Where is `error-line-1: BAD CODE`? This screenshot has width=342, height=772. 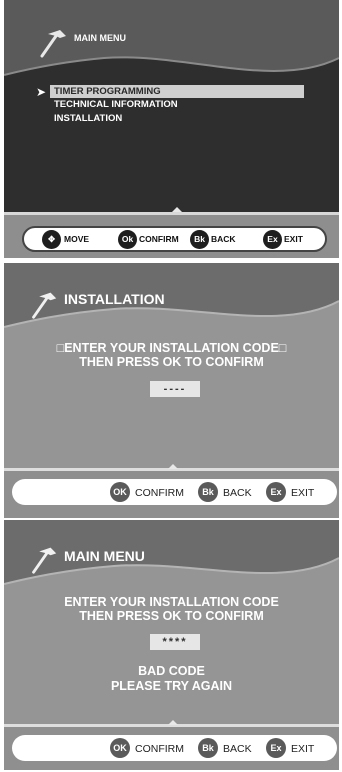
error-line-1: BAD CODE is located at coordinates (171, 671).